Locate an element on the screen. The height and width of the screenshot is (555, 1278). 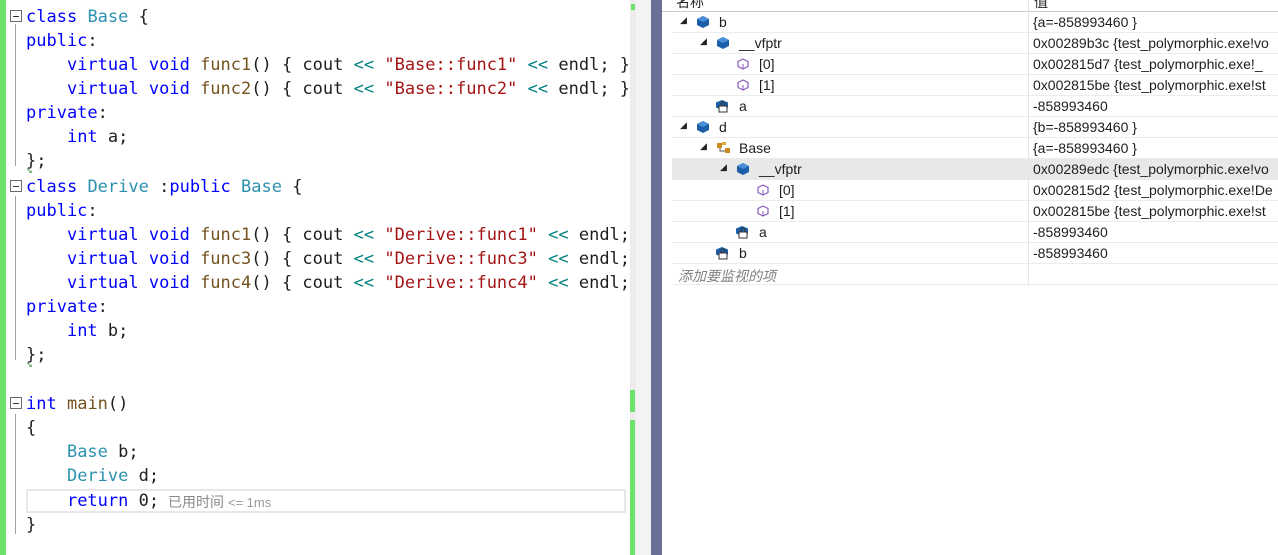
code-token: virtual is located at coordinates (102, 89).